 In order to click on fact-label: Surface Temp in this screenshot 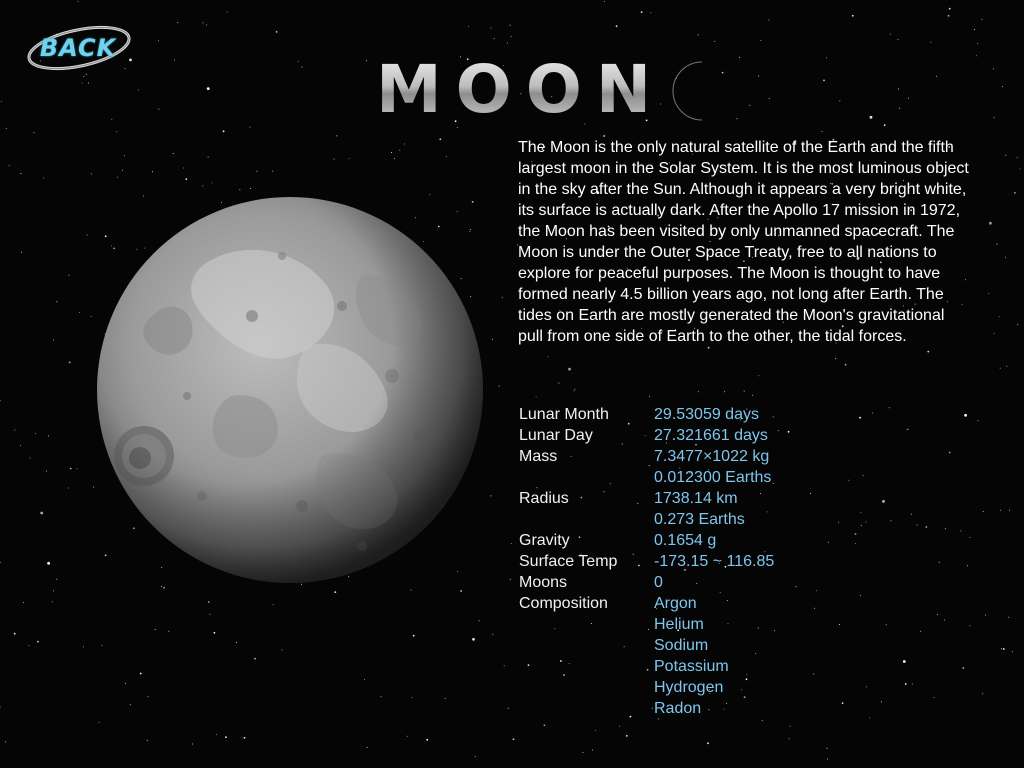, I will do `click(568, 561)`.